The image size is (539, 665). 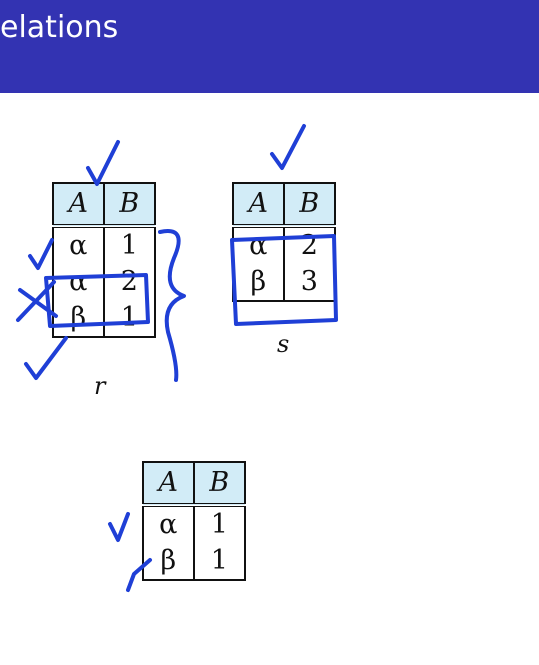 I want to click on result-cell: β, so click(x=168, y=561).